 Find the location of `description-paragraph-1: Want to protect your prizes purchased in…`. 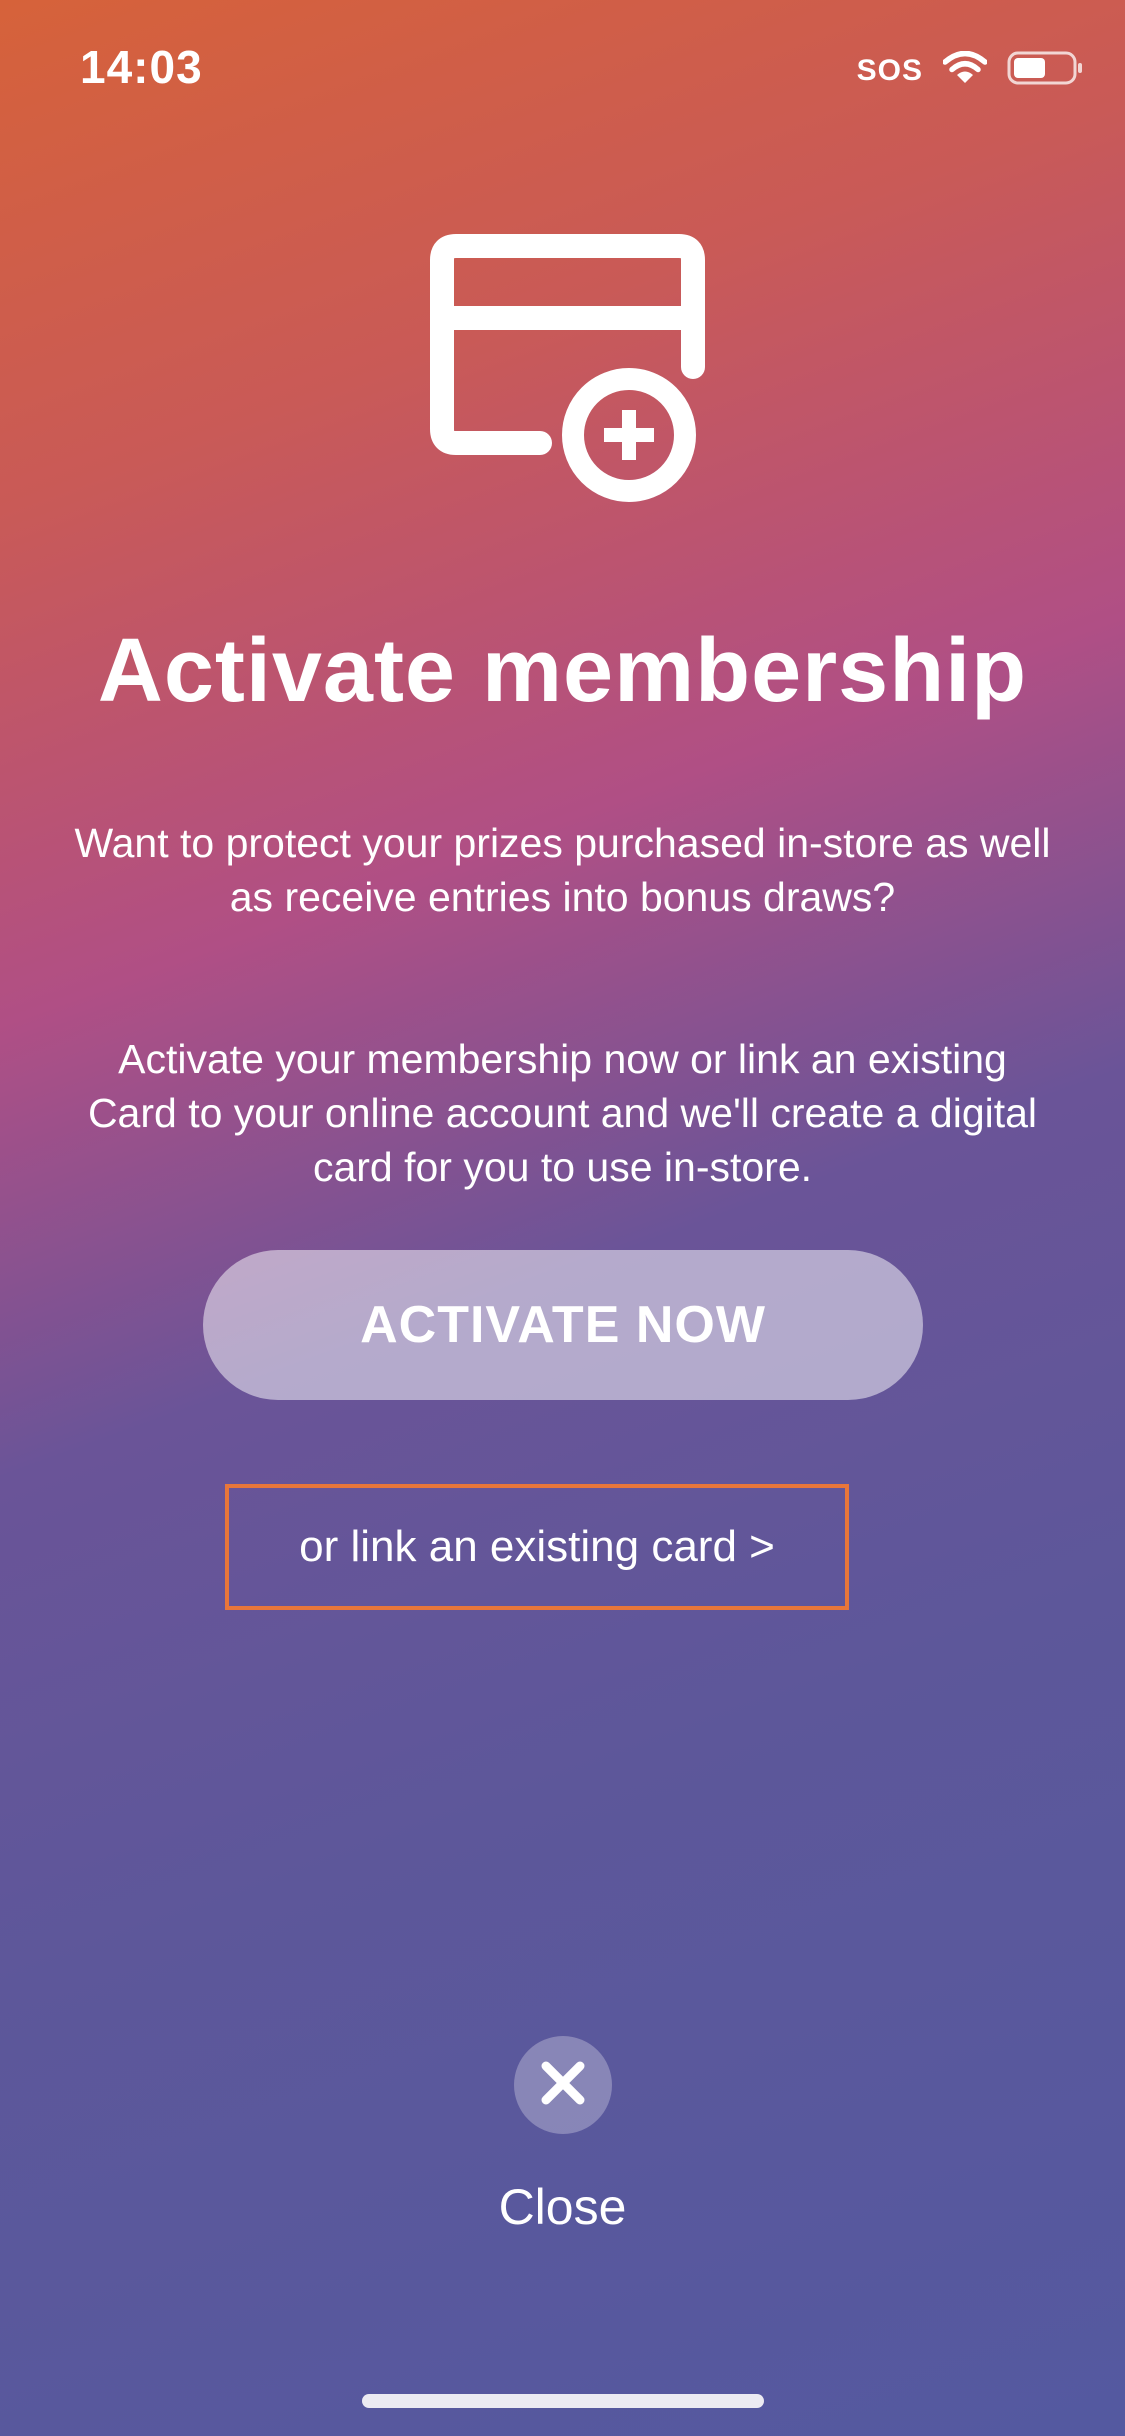

description-paragraph-1: Want to protect your prizes purchased in… is located at coordinates (562, 870).